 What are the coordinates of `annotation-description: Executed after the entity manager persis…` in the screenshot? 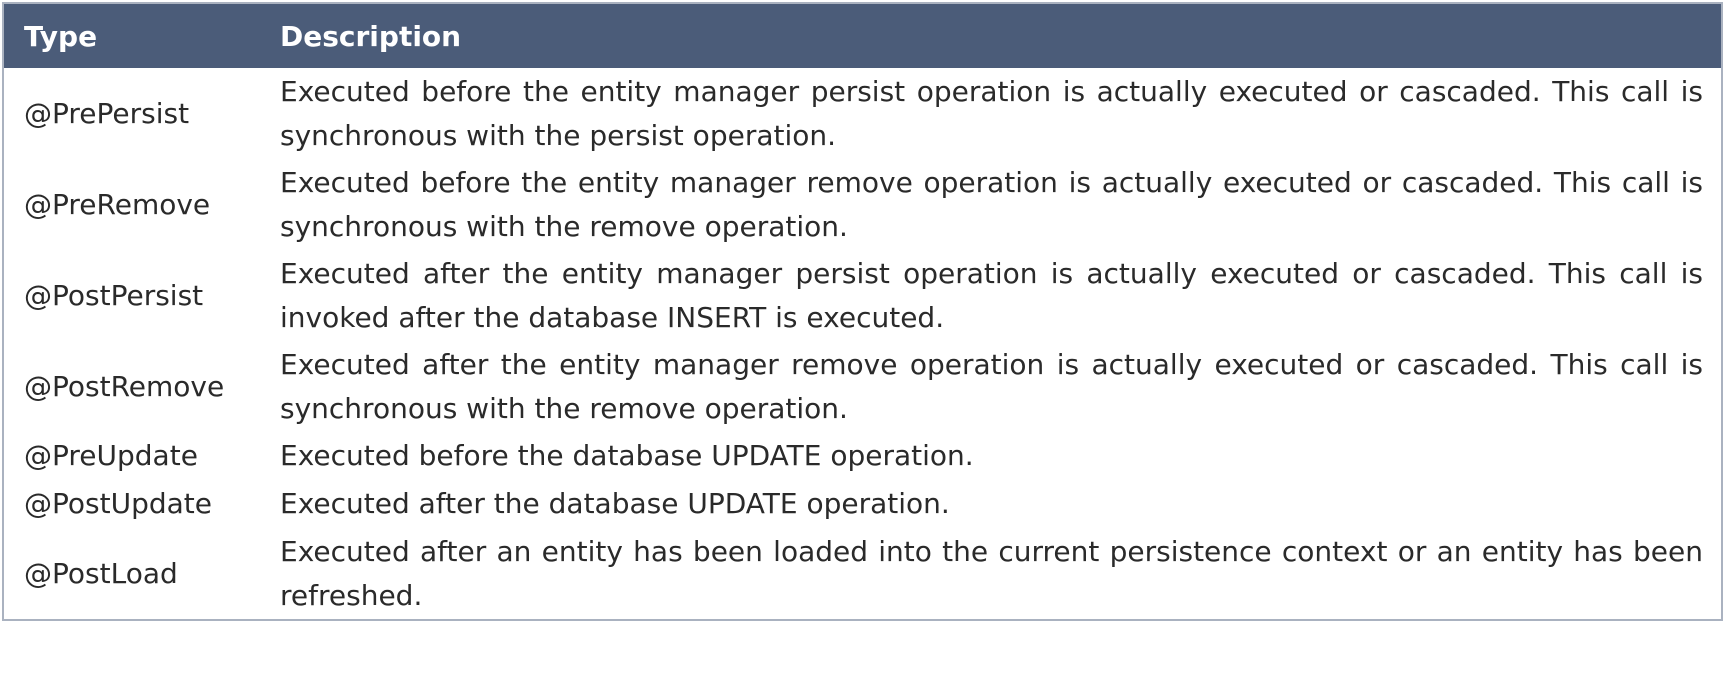 It's located at (991, 295).